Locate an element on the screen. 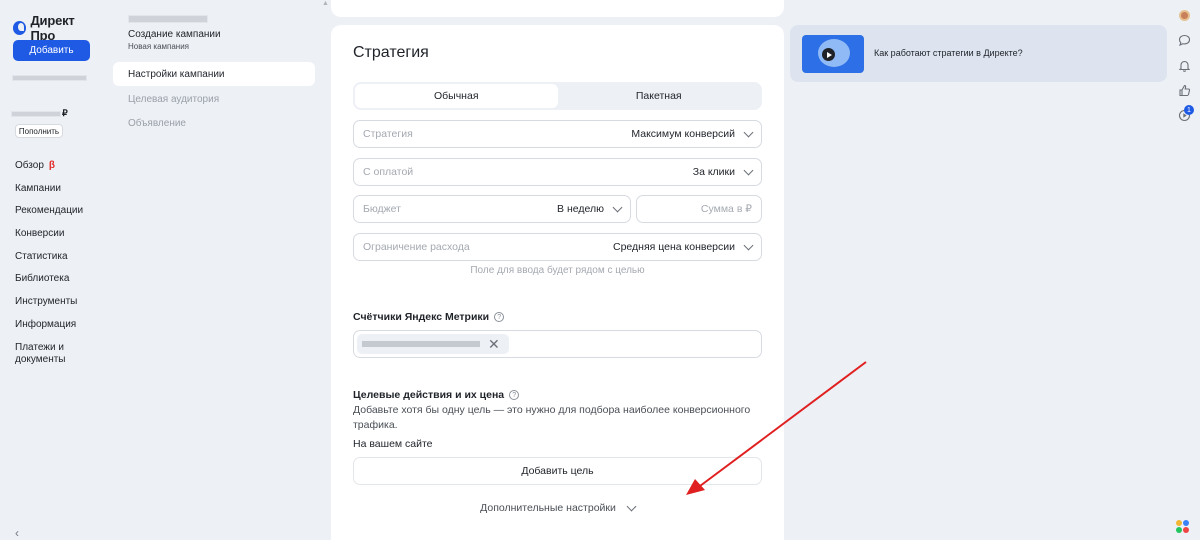 This screenshot has height=540, width=1200. logo: Директ Про is located at coordinates (56, 28).